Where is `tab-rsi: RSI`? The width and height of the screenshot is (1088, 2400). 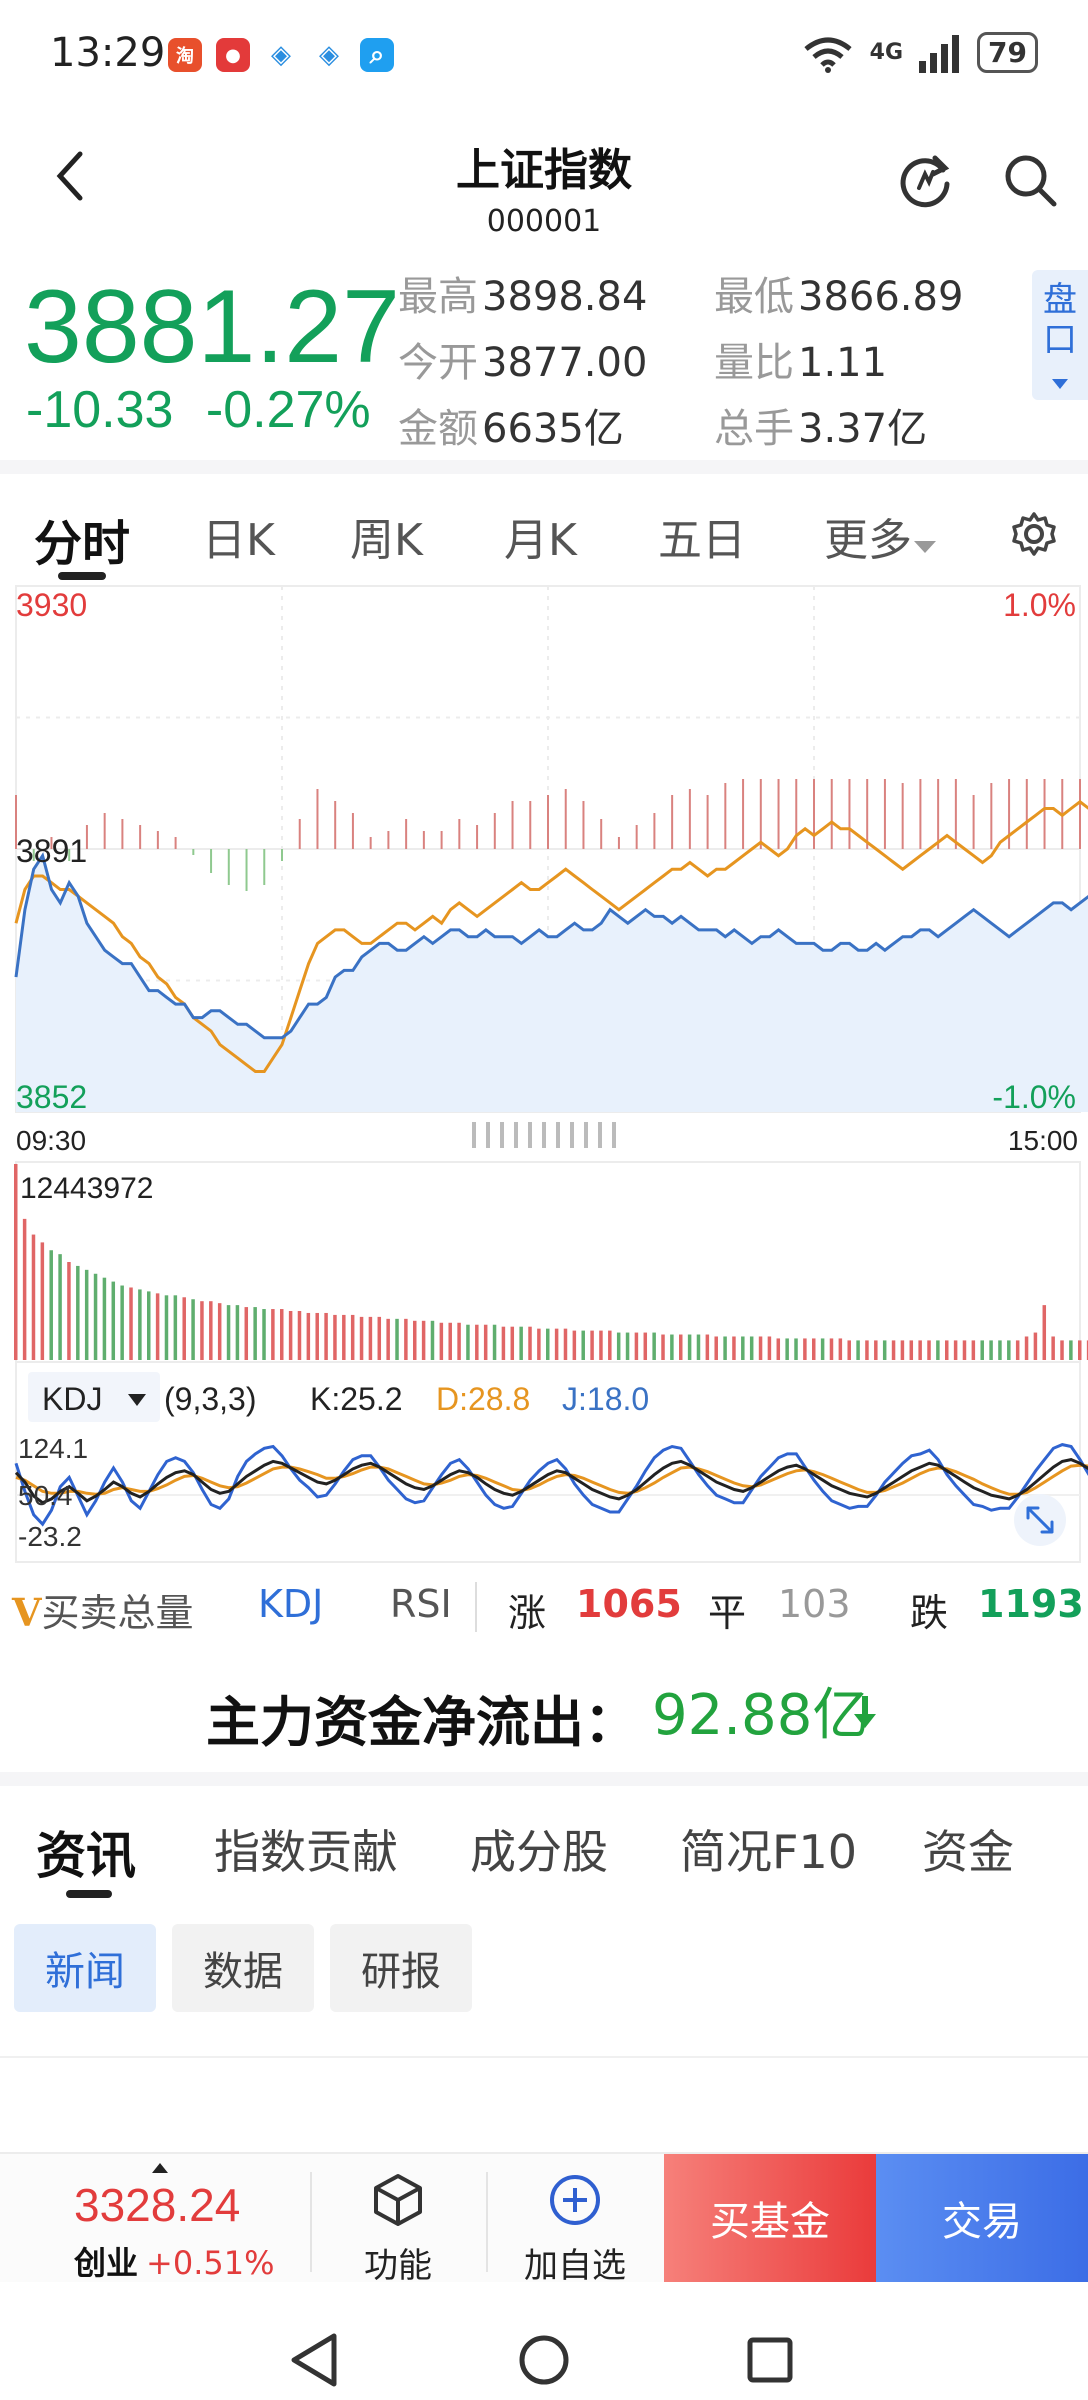
tab-rsi: RSI is located at coordinates (421, 1604).